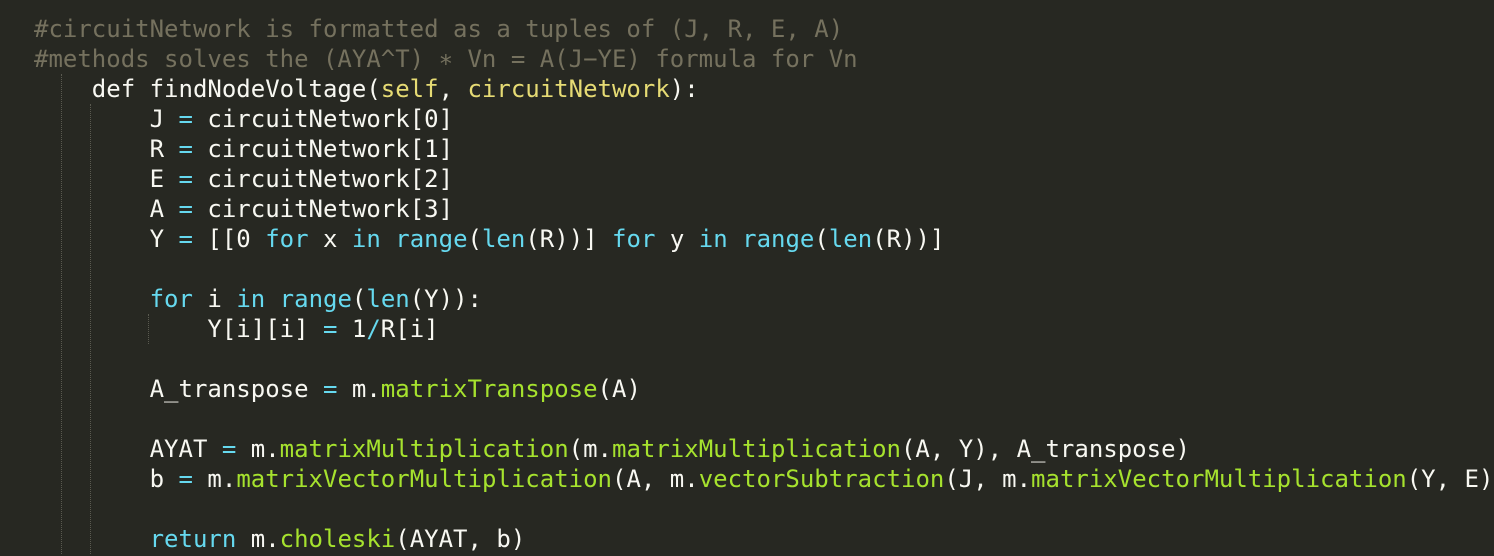 The image size is (1494, 556). I want to click on code-token-plain: b, so click(164, 479).